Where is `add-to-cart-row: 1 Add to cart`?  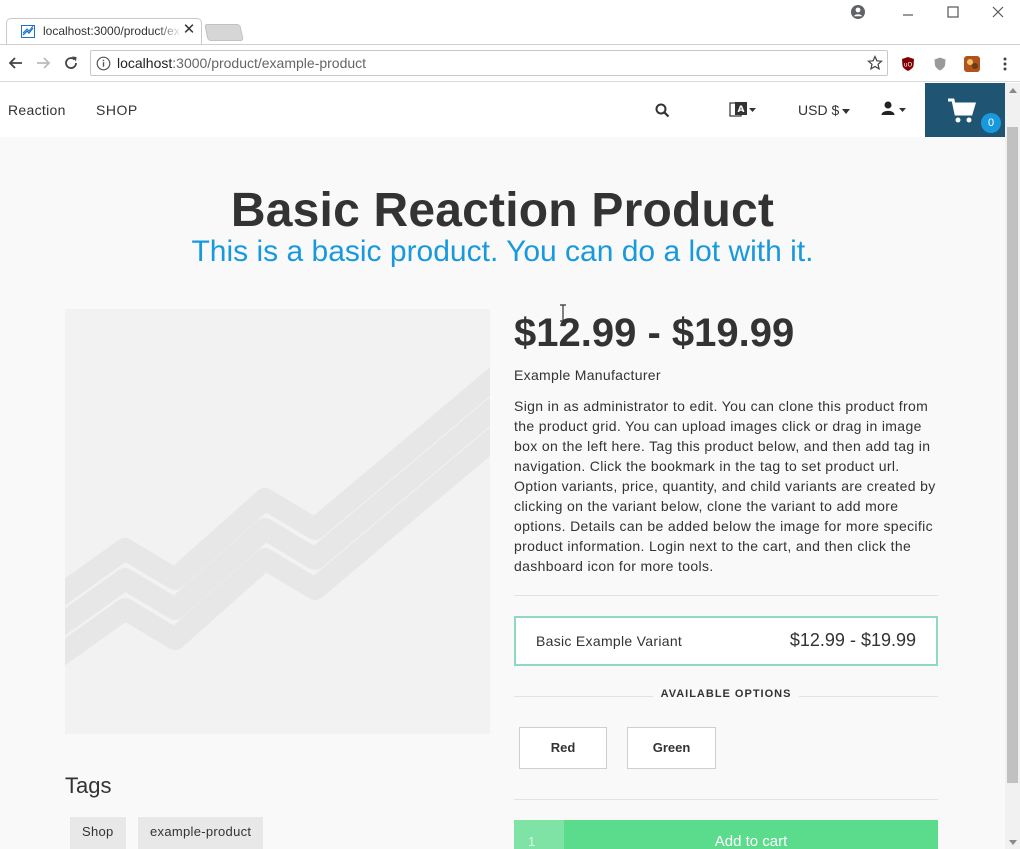 add-to-cart-row: 1 Add to cart is located at coordinates (726, 834).